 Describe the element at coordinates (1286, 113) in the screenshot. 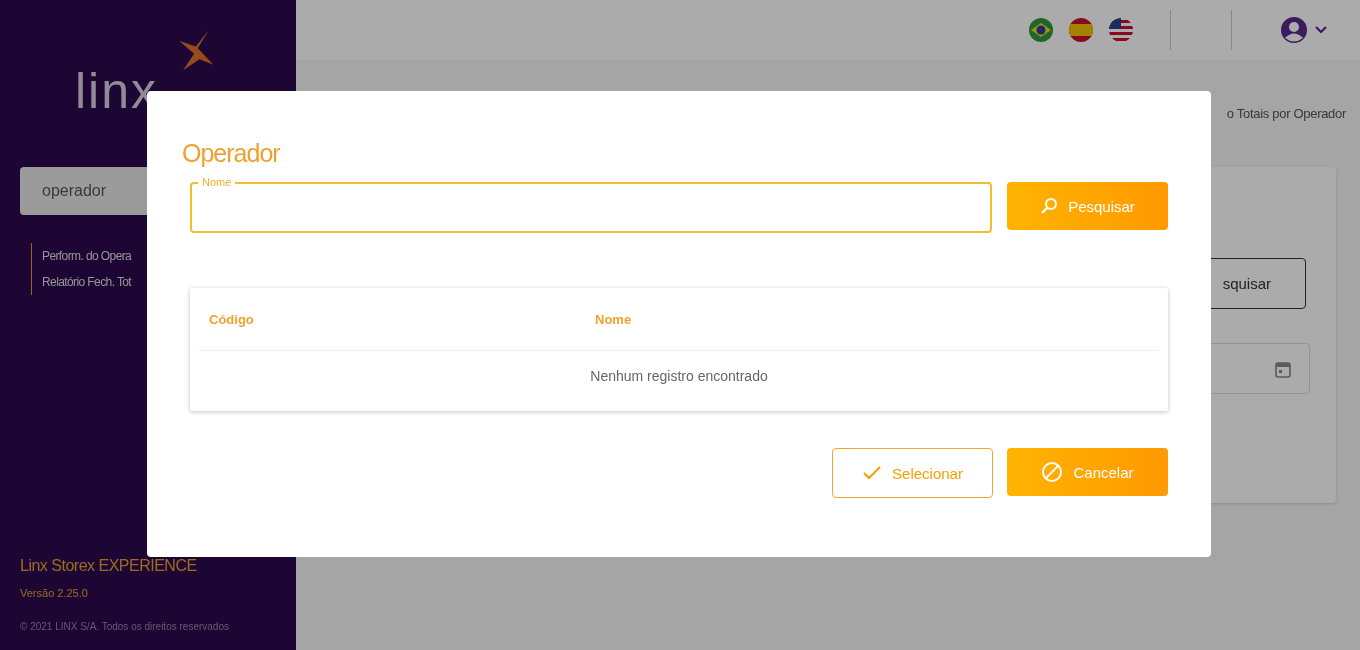

I see `breadcrumb: o Totais por Operador` at that location.